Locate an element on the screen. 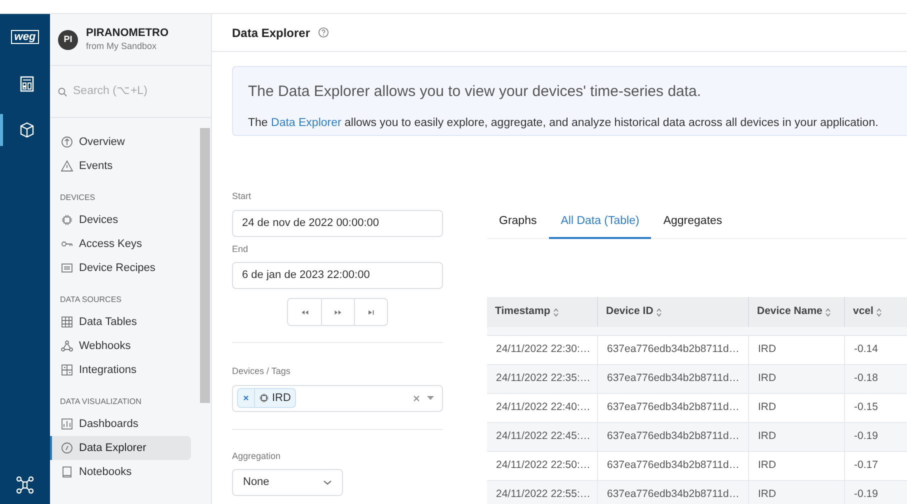 This screenshot has height=504, width=907. aggregation-select: None is located at coordinates (287, 482).